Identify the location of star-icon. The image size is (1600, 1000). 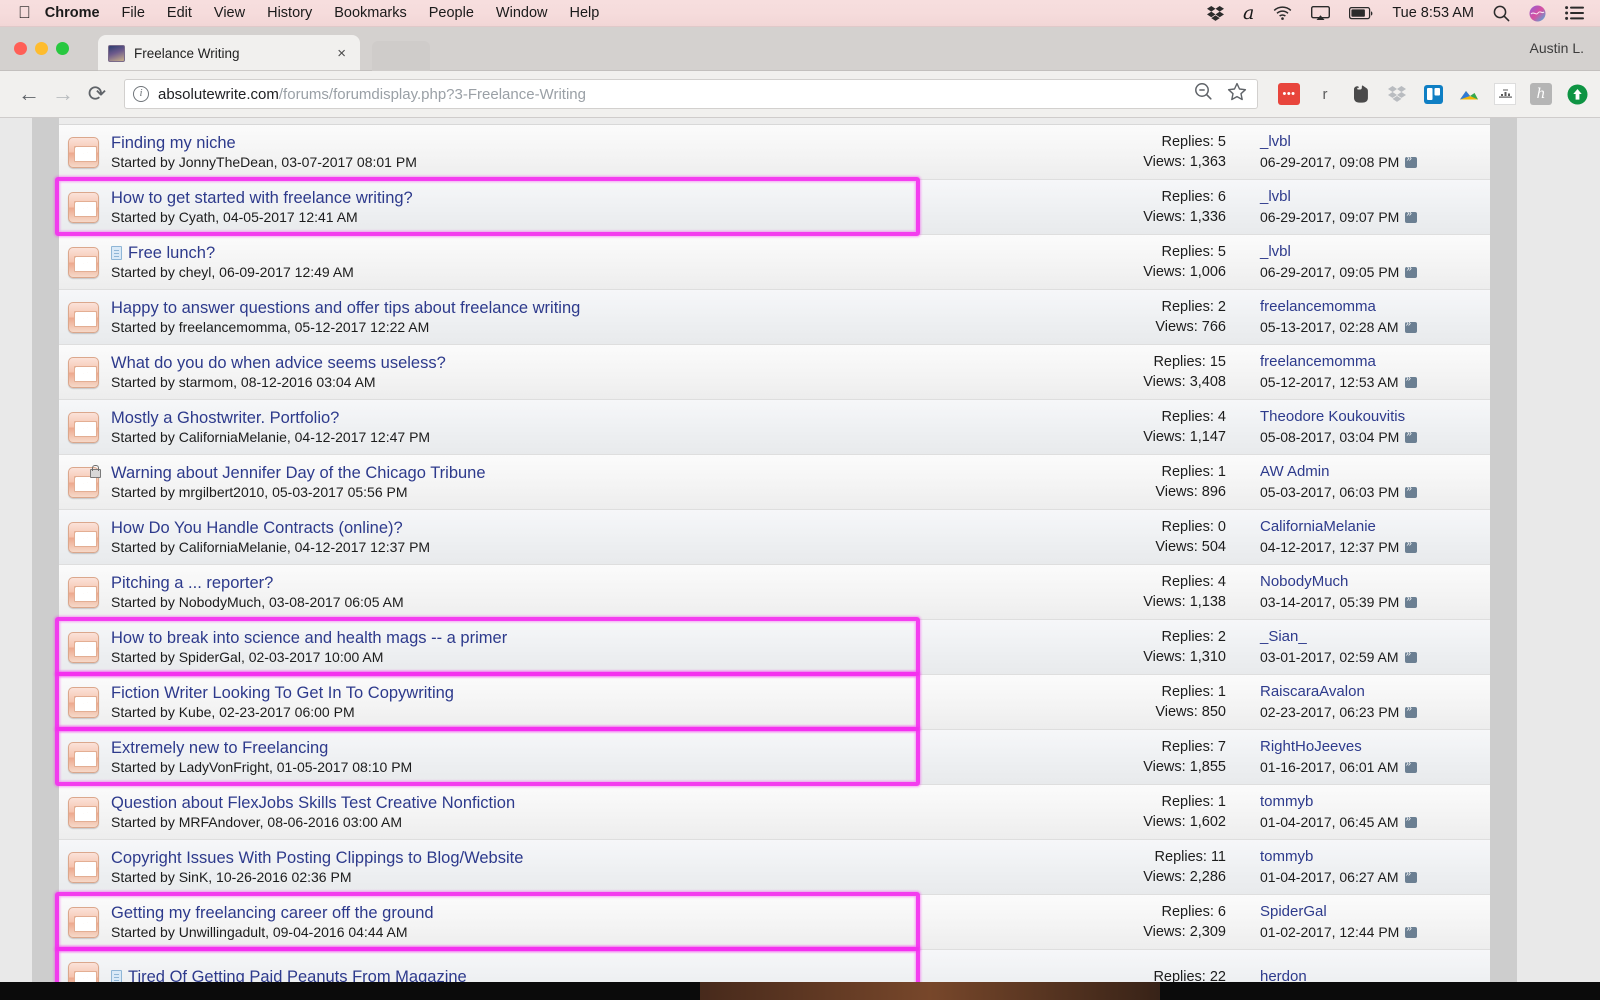
(1237, 94).